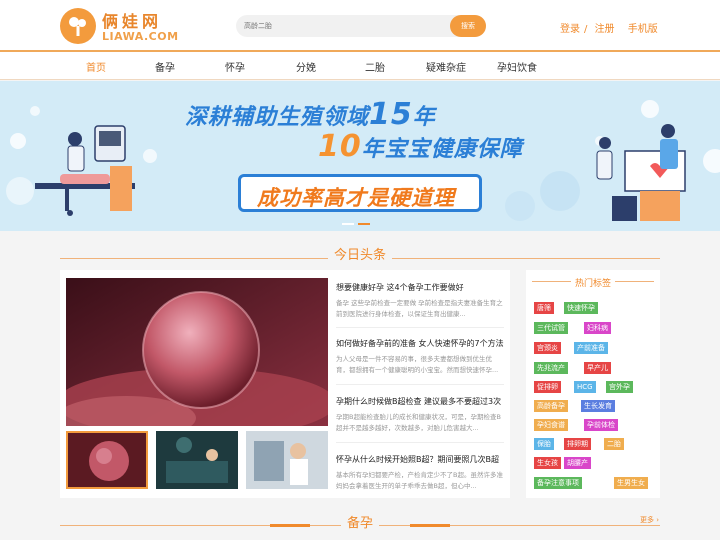  What do you see at coordinates (585, 387) in the screenshot?
I see `tag-item: HCG` at bounding box center [585, 387].